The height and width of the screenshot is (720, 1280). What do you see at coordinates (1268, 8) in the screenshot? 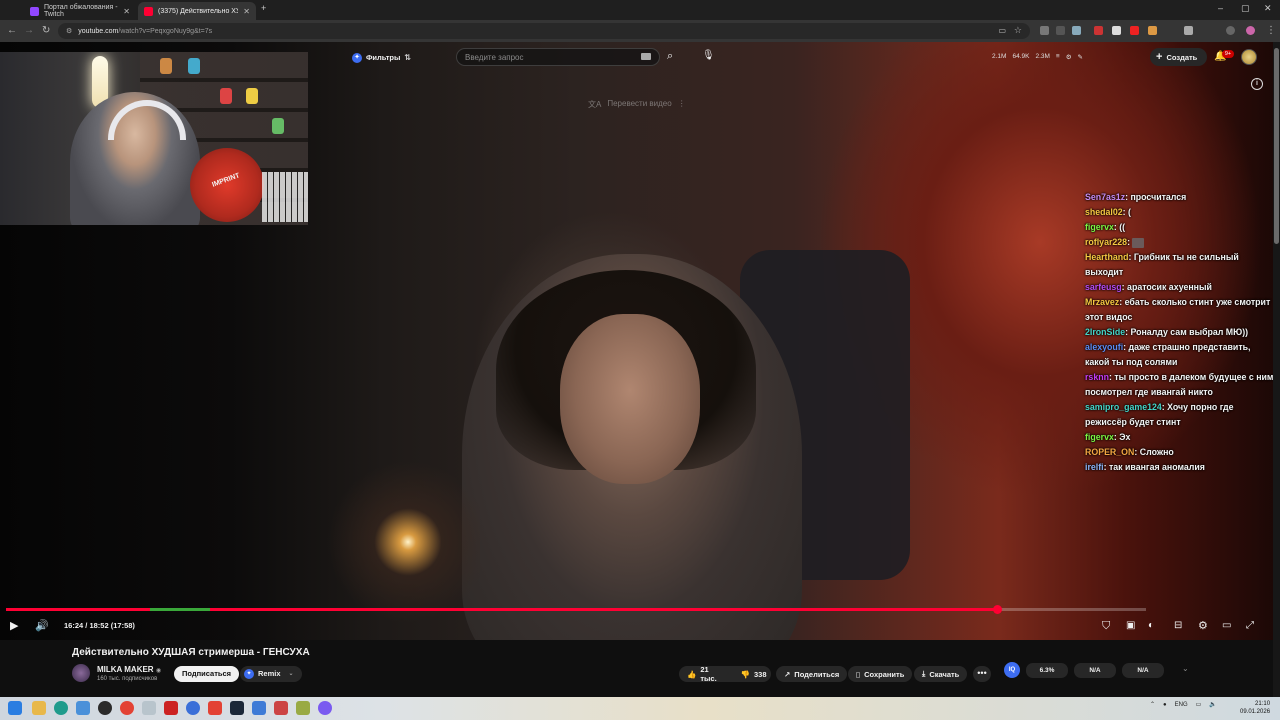
I see `close-window-button: ✕` at bounding box center [1268, 8].